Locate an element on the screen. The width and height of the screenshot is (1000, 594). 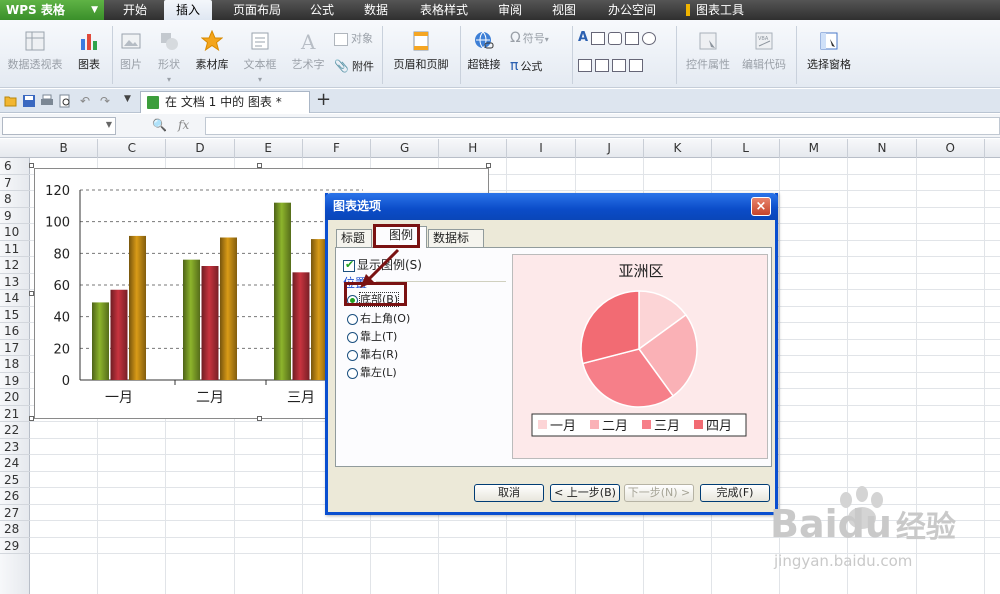
row-header: 28 is located at coordinates (15, 529).